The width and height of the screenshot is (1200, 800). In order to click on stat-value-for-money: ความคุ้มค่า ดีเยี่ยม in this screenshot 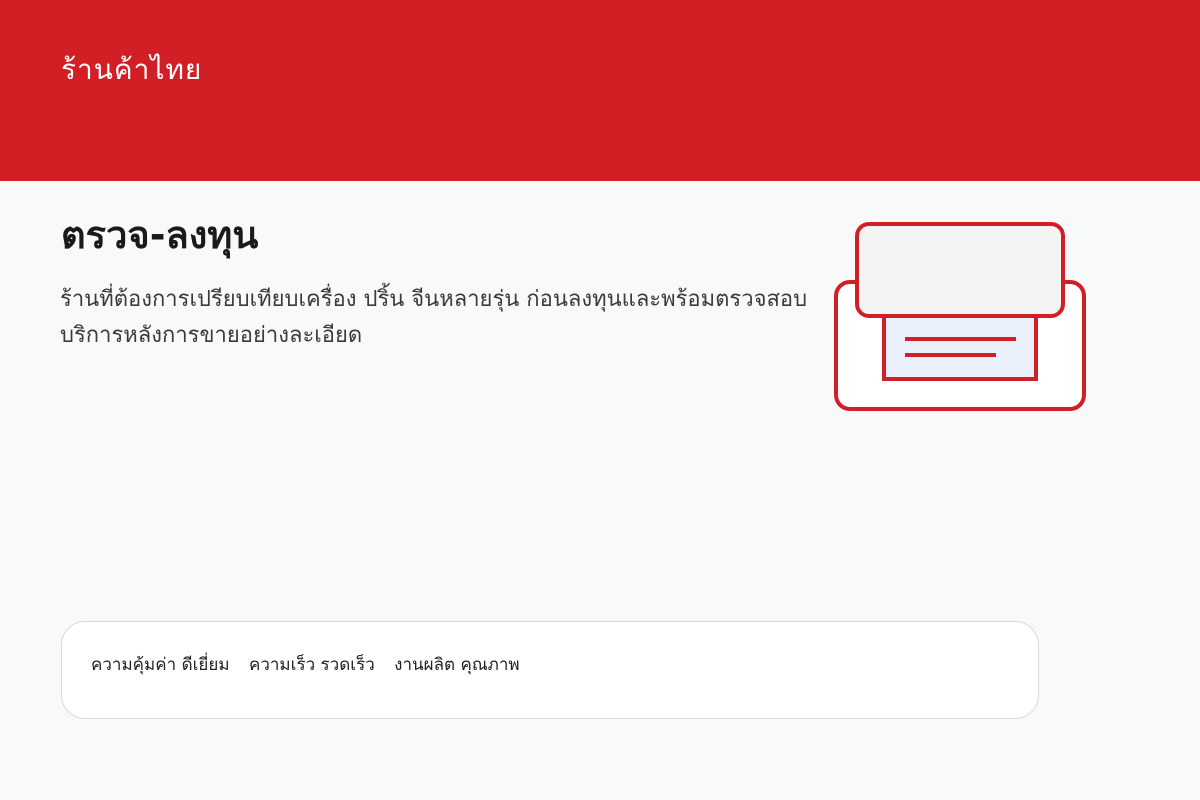, I will do `click(160, 665)`.